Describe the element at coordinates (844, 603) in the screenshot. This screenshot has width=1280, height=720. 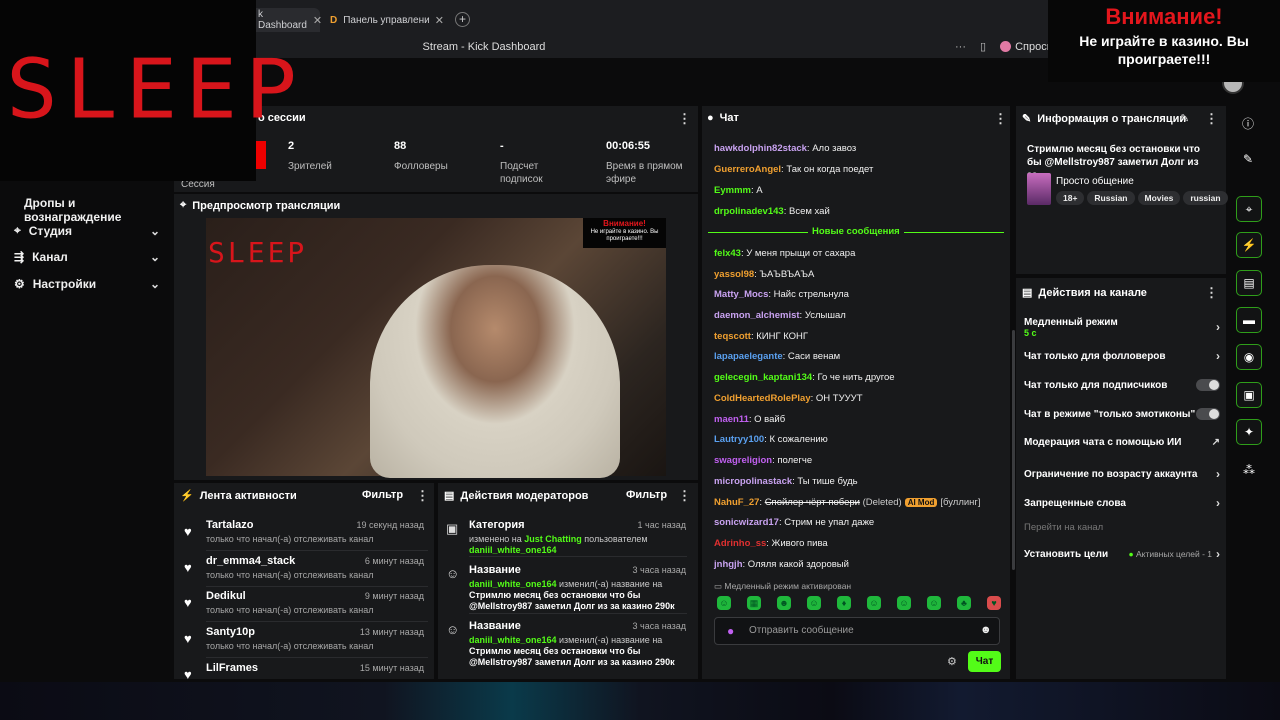
I see `emote-icon: ♦` at that location.